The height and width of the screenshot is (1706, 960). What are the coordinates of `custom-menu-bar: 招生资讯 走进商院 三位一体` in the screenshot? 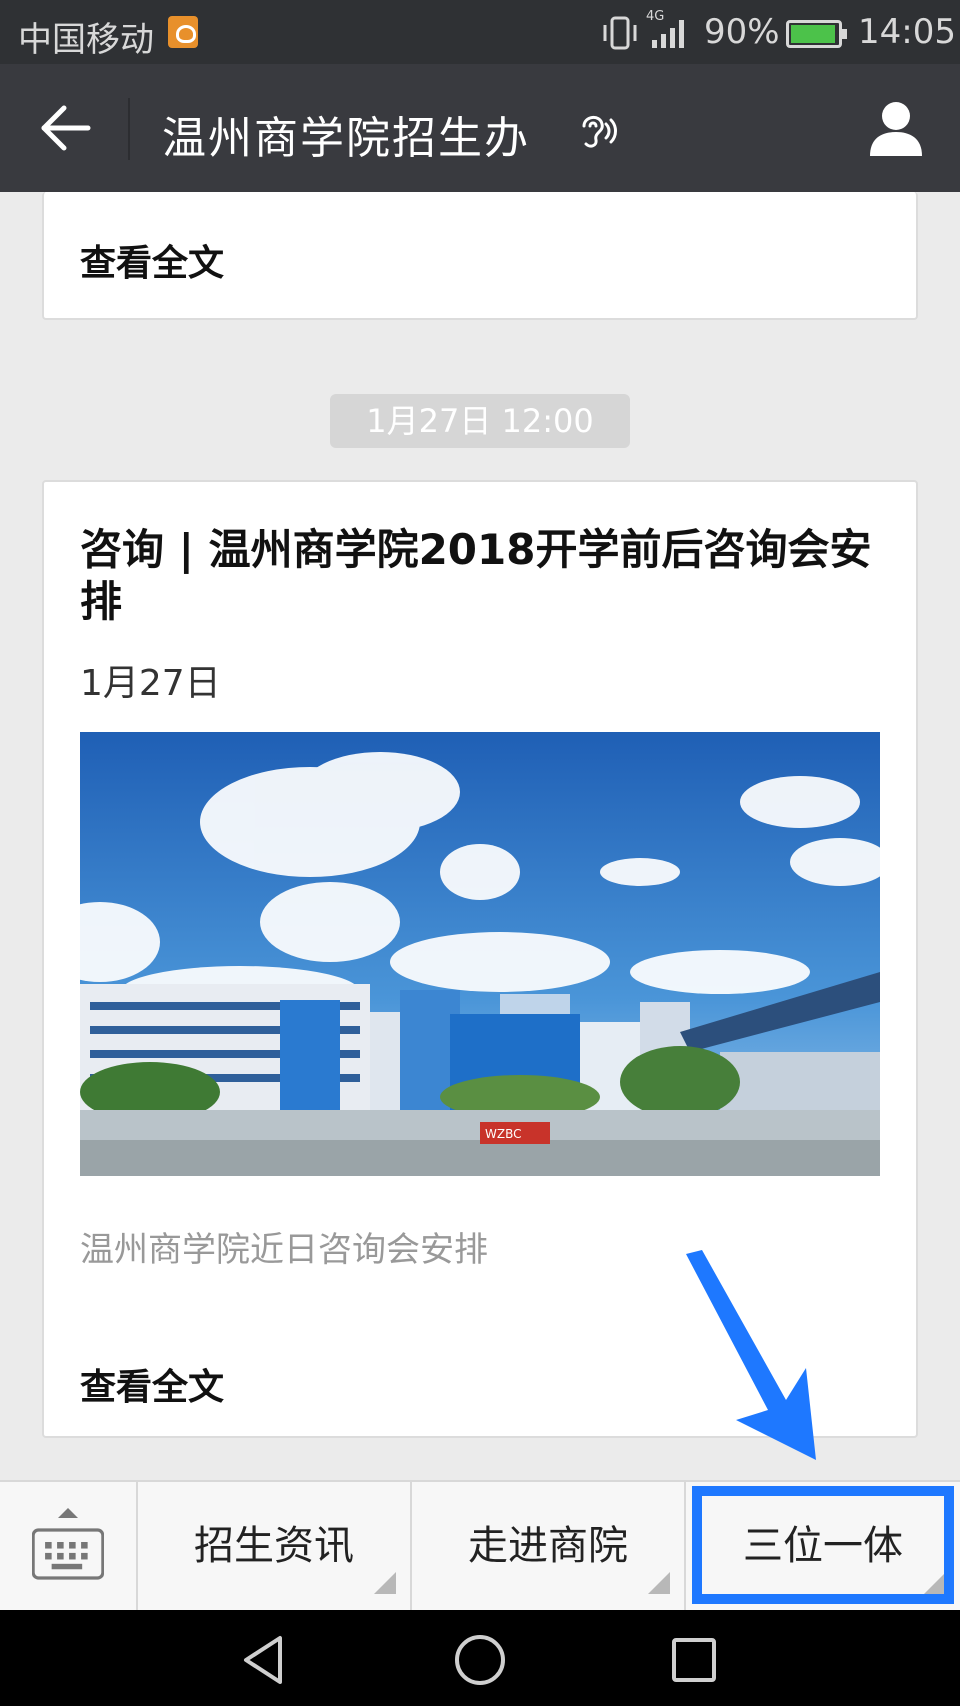 It's located at (480, 1545).